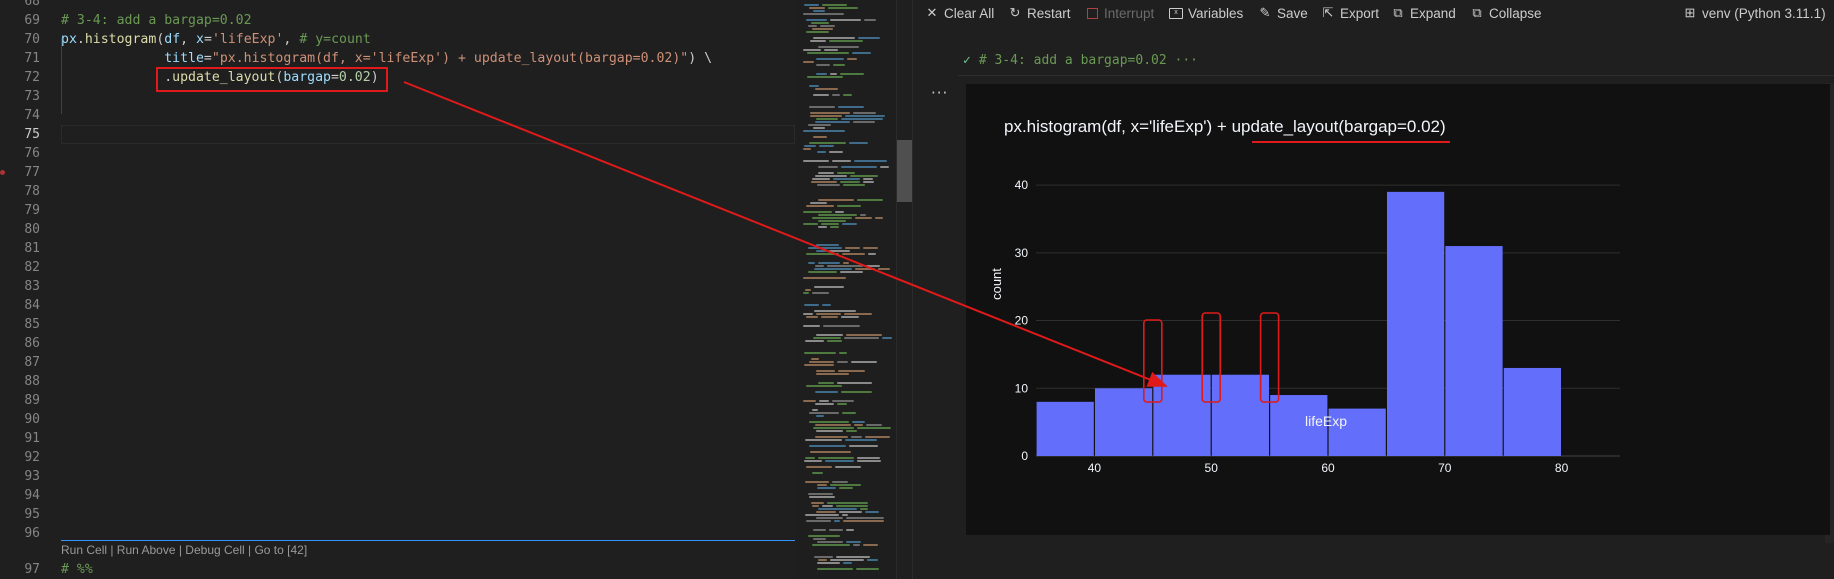 Image resolution: width=1834 pixels, height=579 pixels. Describe the element at coordinates (32, 4) in the screenshot. I see `line-number: 68` at that location.